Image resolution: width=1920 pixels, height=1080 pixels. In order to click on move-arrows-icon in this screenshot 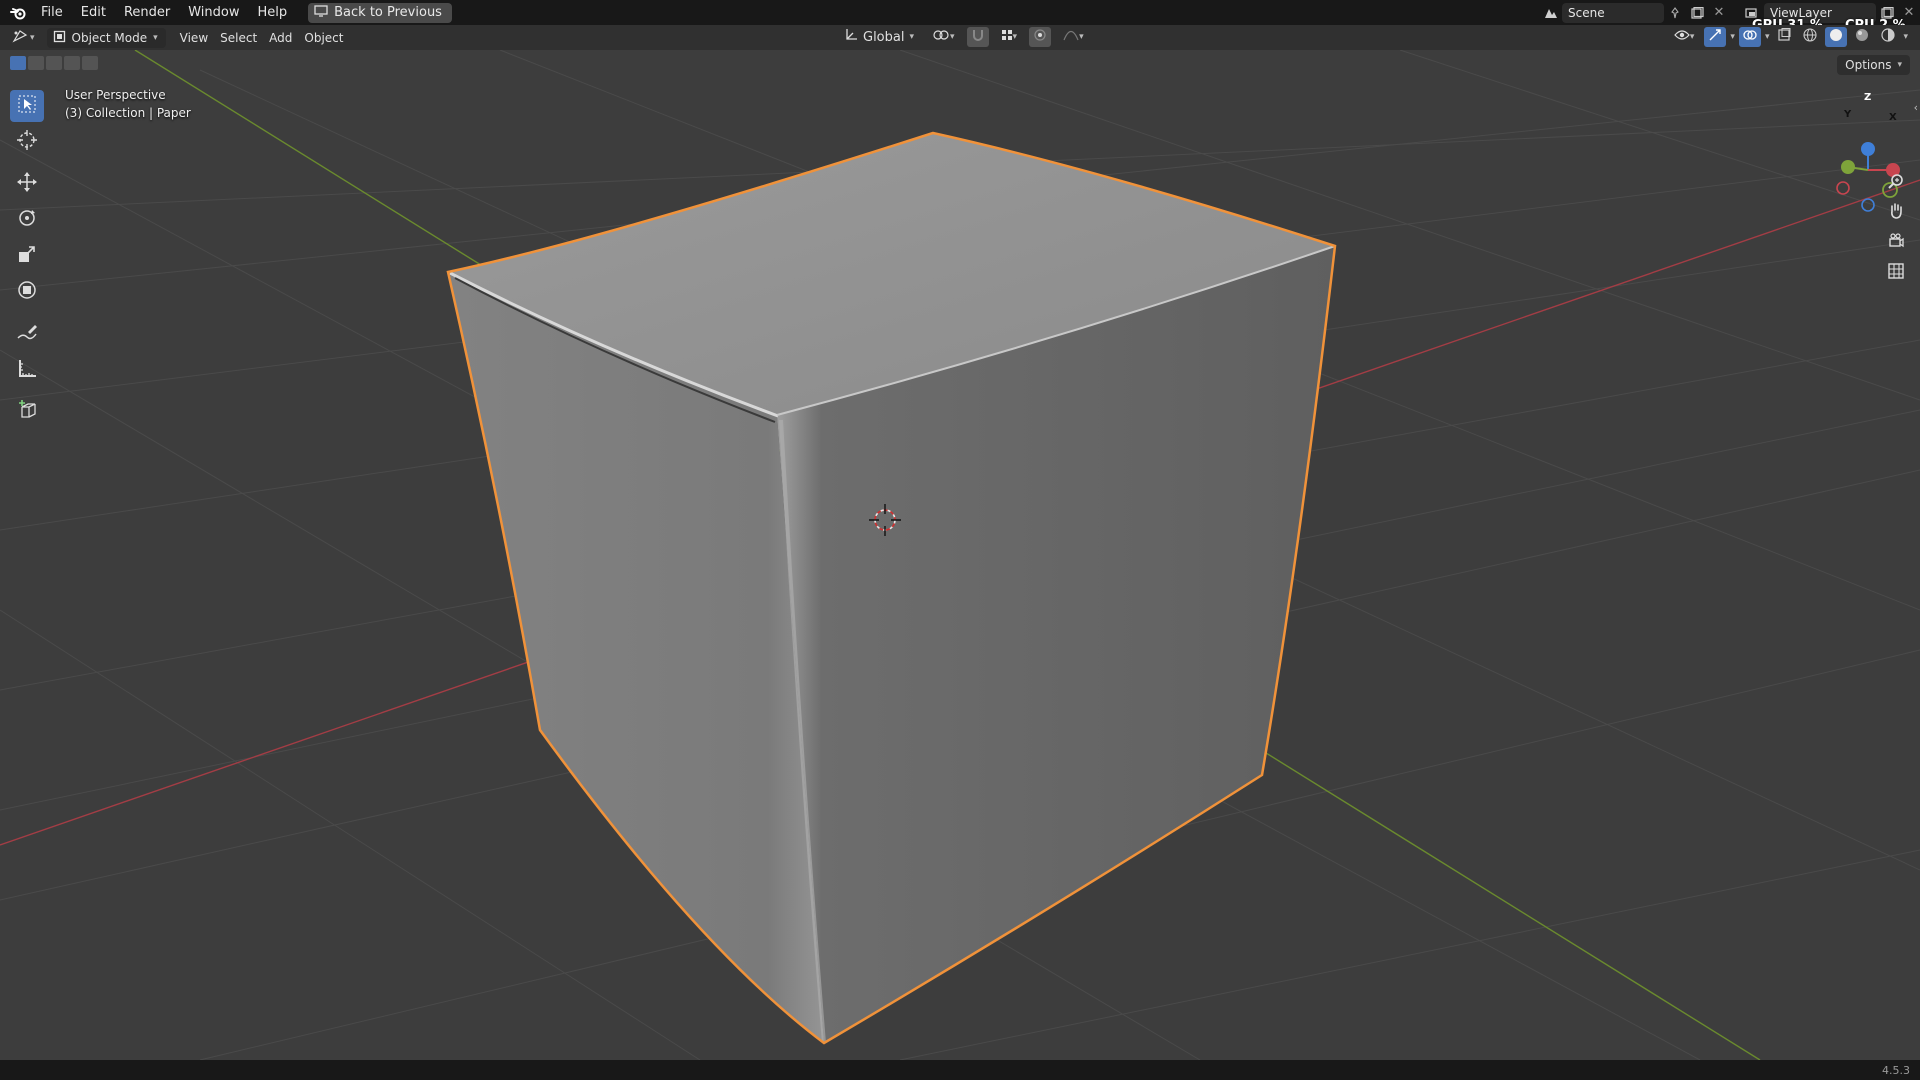, I will do `click(27, 184)`.